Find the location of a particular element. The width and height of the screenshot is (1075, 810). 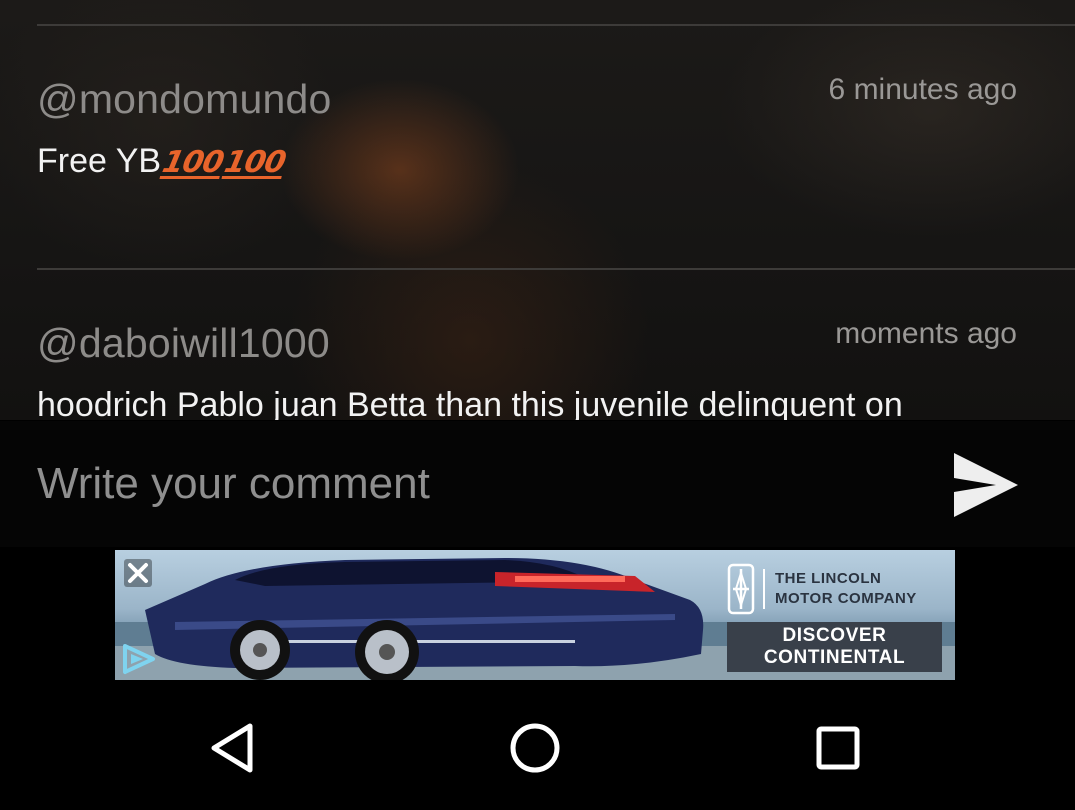

recents-icon is located at coordinates (838, 748).